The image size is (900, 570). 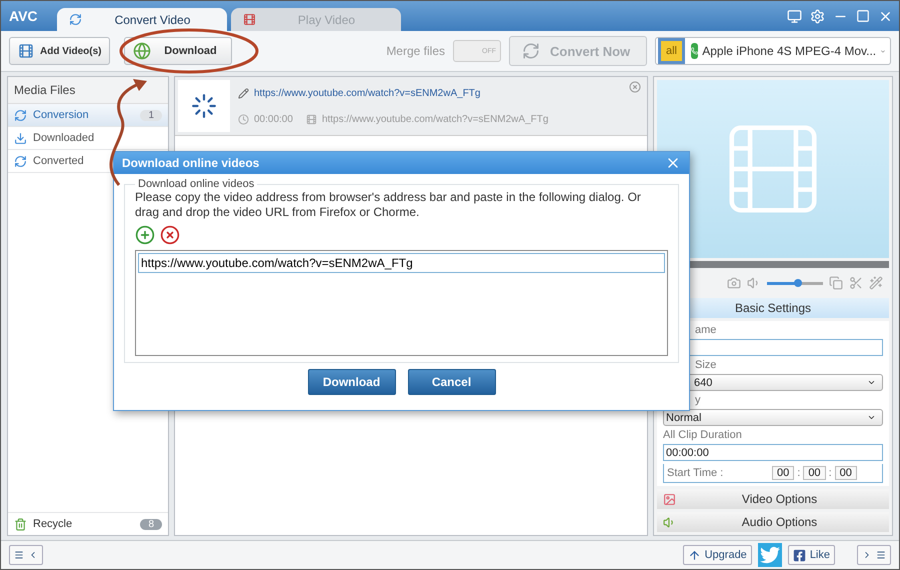 I want to click on count-badge: 8, so click(x=151, y=524).